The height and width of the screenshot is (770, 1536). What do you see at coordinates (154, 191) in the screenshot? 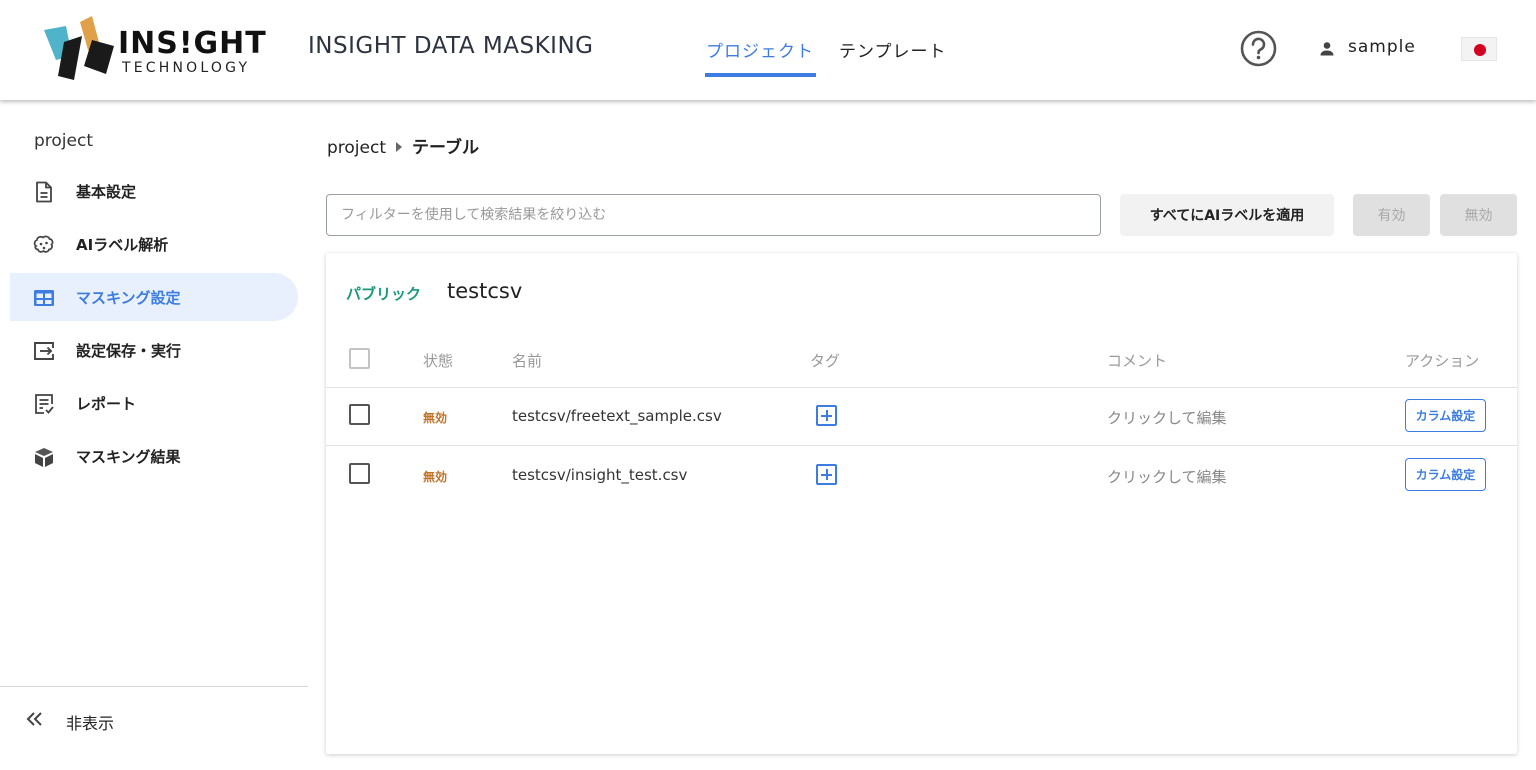
I see `sidebar-item-basic-settings: 基本設定` at bounding box center [154, 191].